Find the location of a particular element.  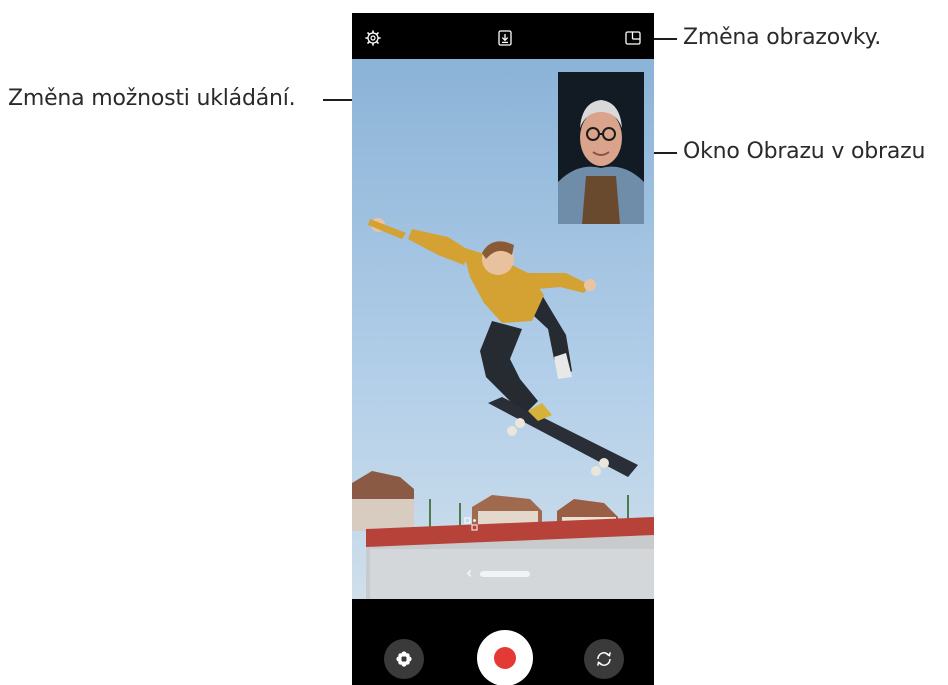

change-save-options-callout: Změna možnosti ukládání. is located at coordinates (152, 98).